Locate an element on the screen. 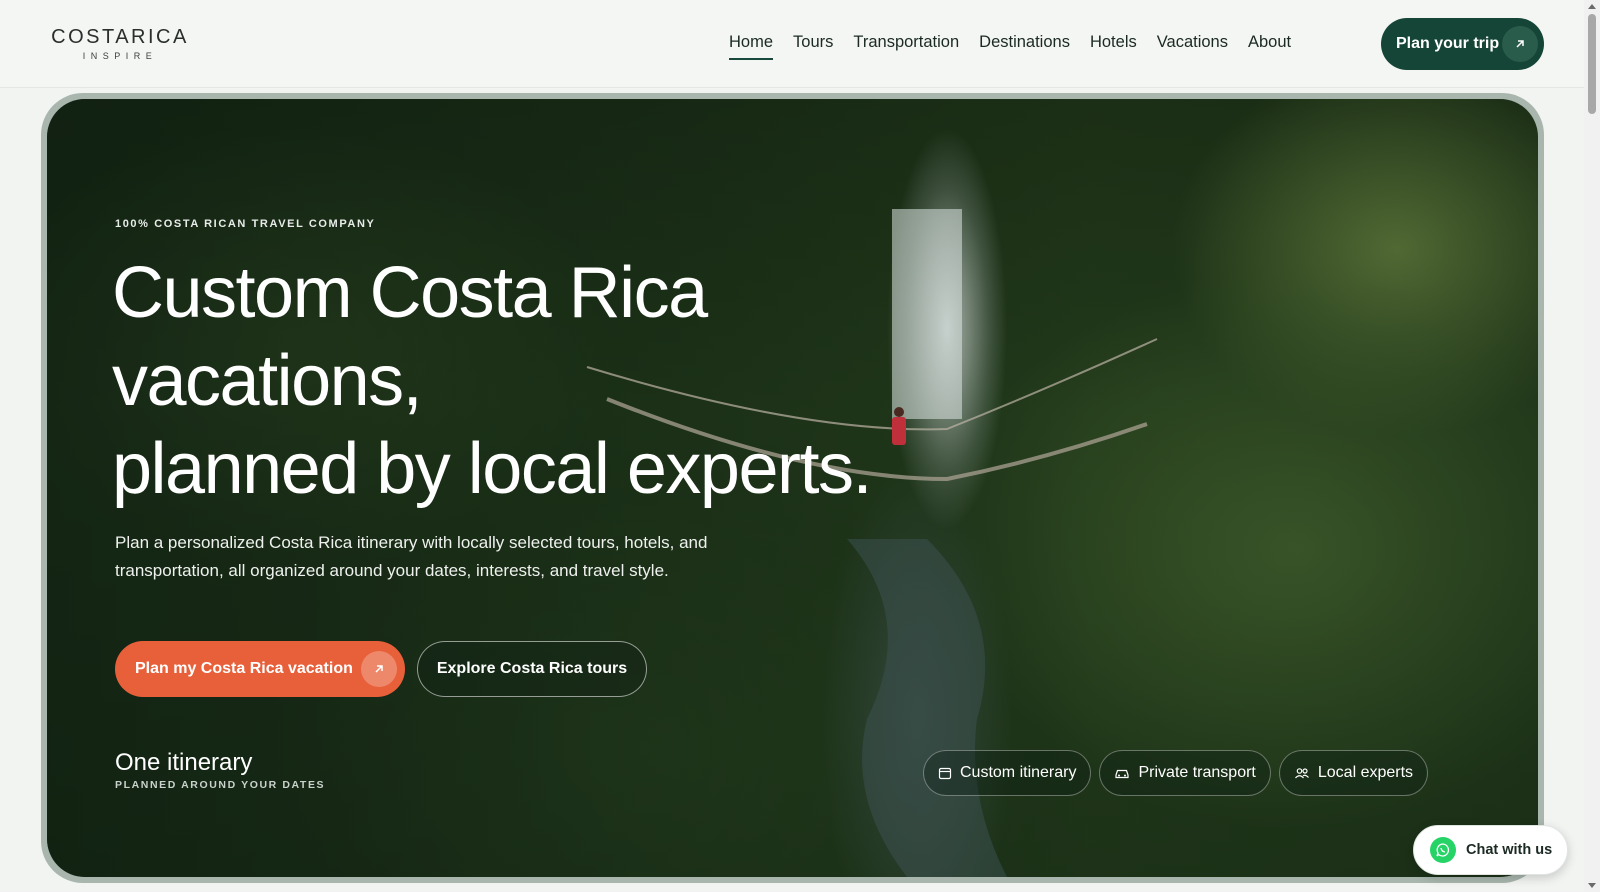  site-logo: COSTARICA INSPIRE is located at coordinates (120, 44).